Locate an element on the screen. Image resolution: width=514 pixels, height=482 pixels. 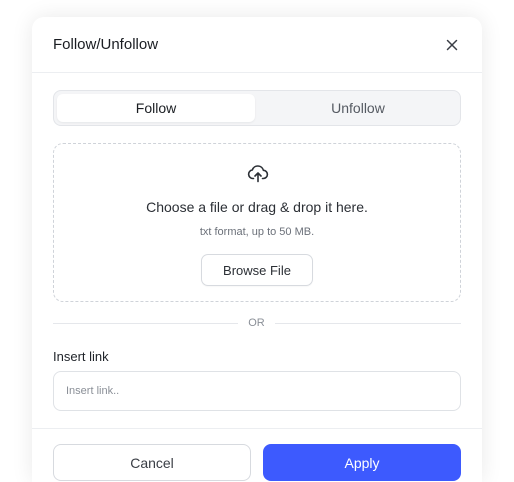
tab-follow: Follow is located at coordinates (156, 108).